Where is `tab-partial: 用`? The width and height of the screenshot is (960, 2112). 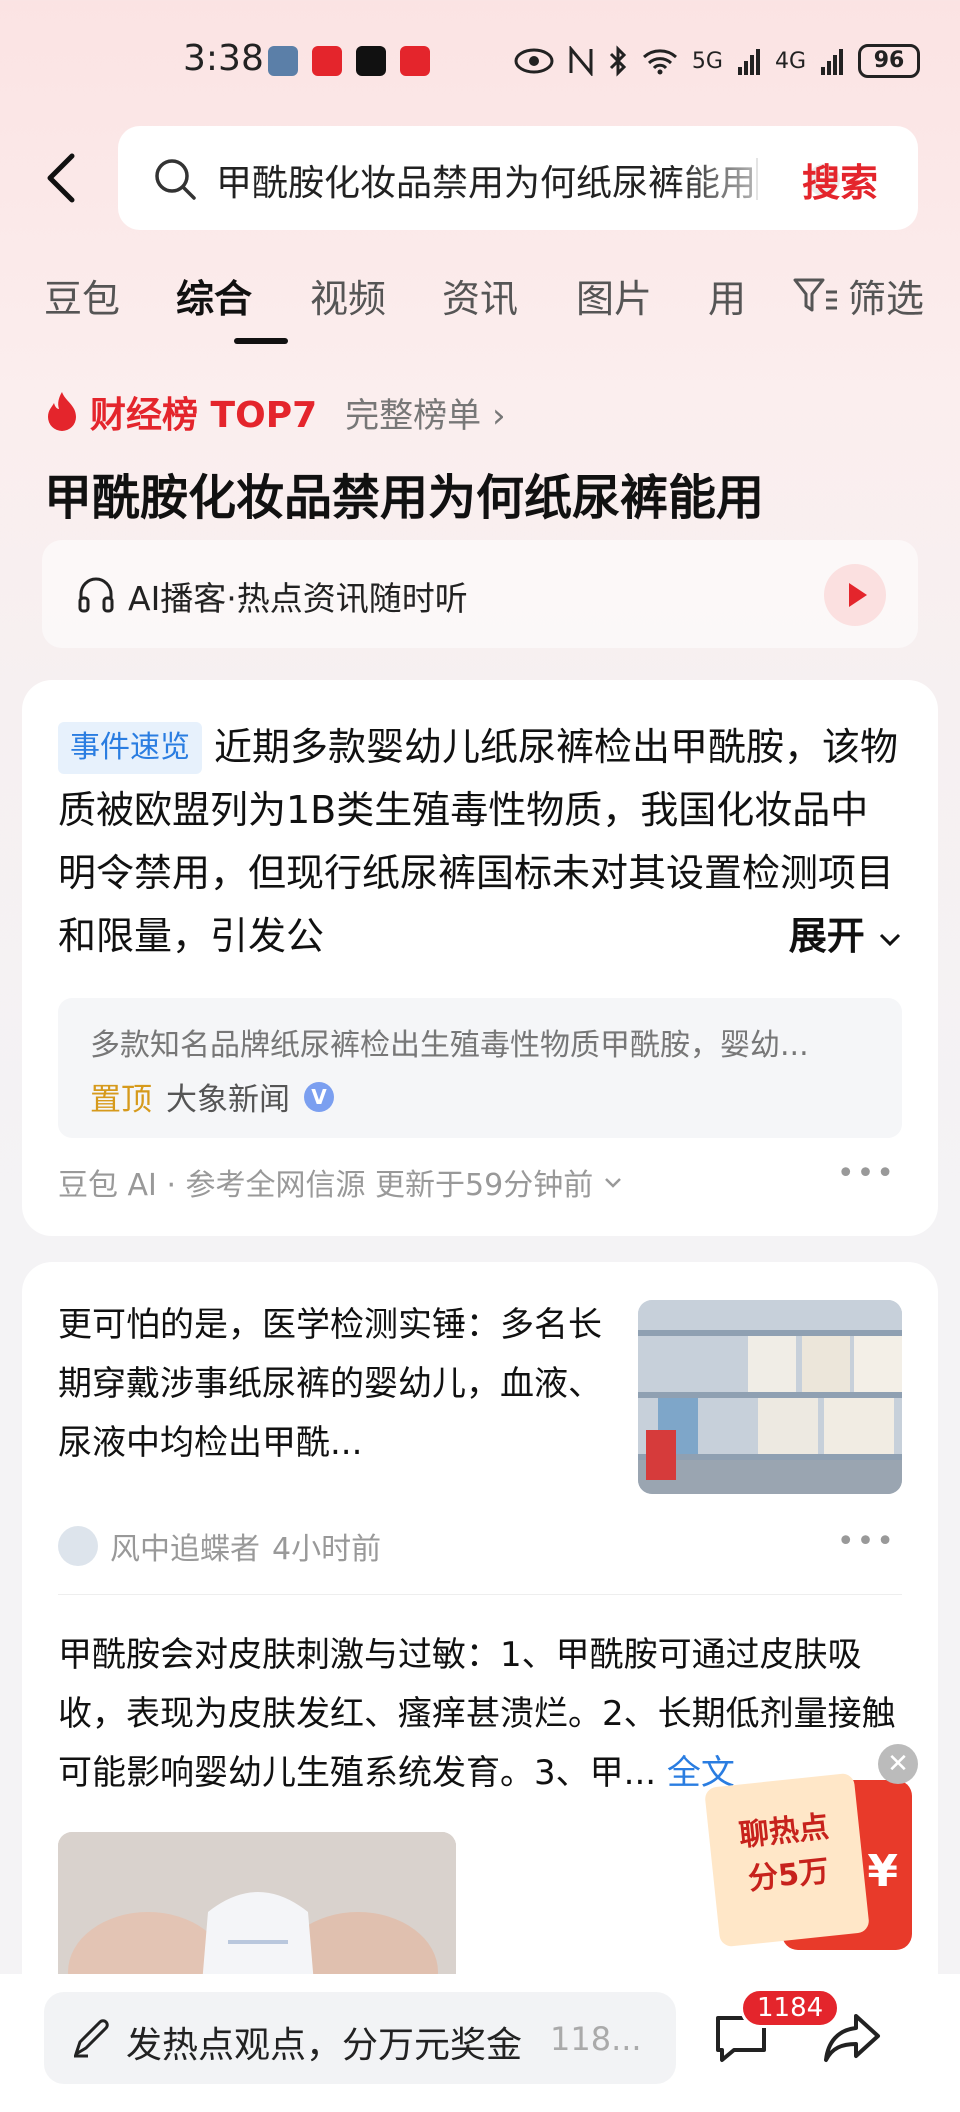
tab-partial: 用 is located at coordinates (727, 295).